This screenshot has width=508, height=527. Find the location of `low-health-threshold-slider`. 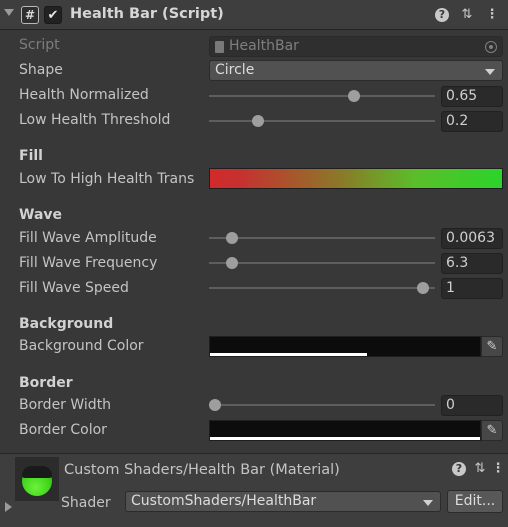

low-health-threshold-slider is located at coordinates (322, 121).